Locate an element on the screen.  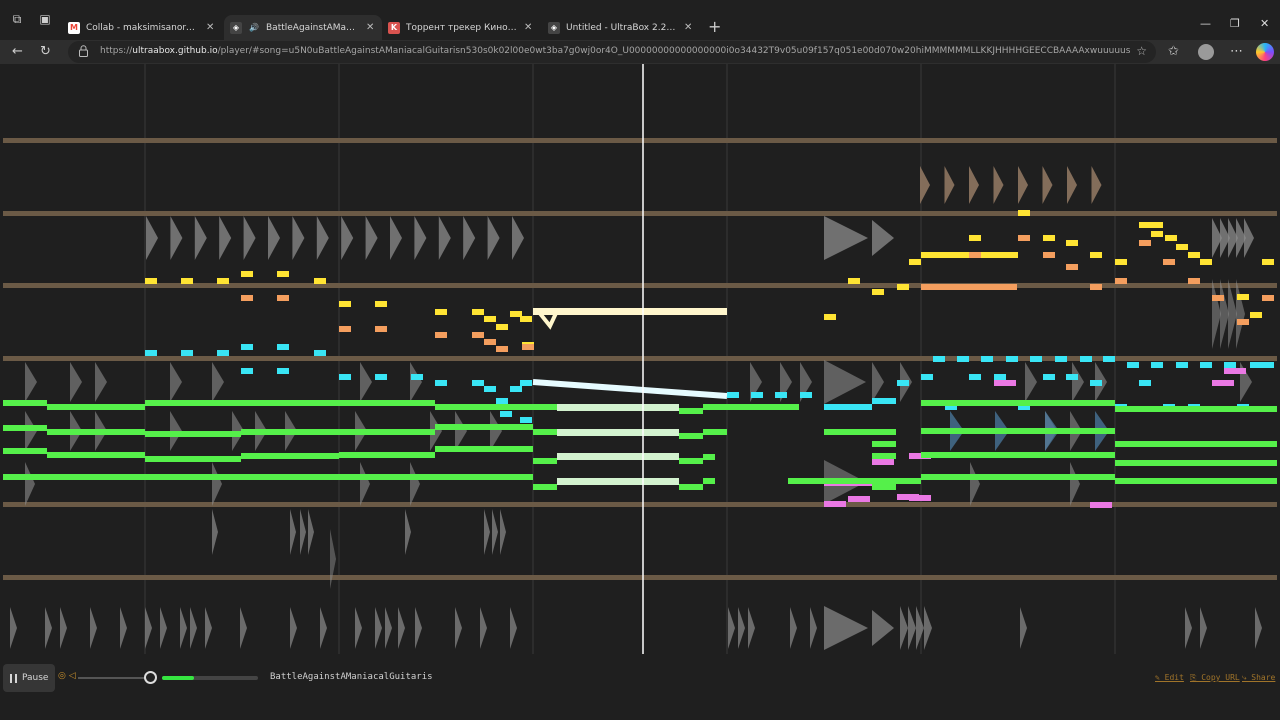
playback-progress-fill is located at coordinates (178, 678).